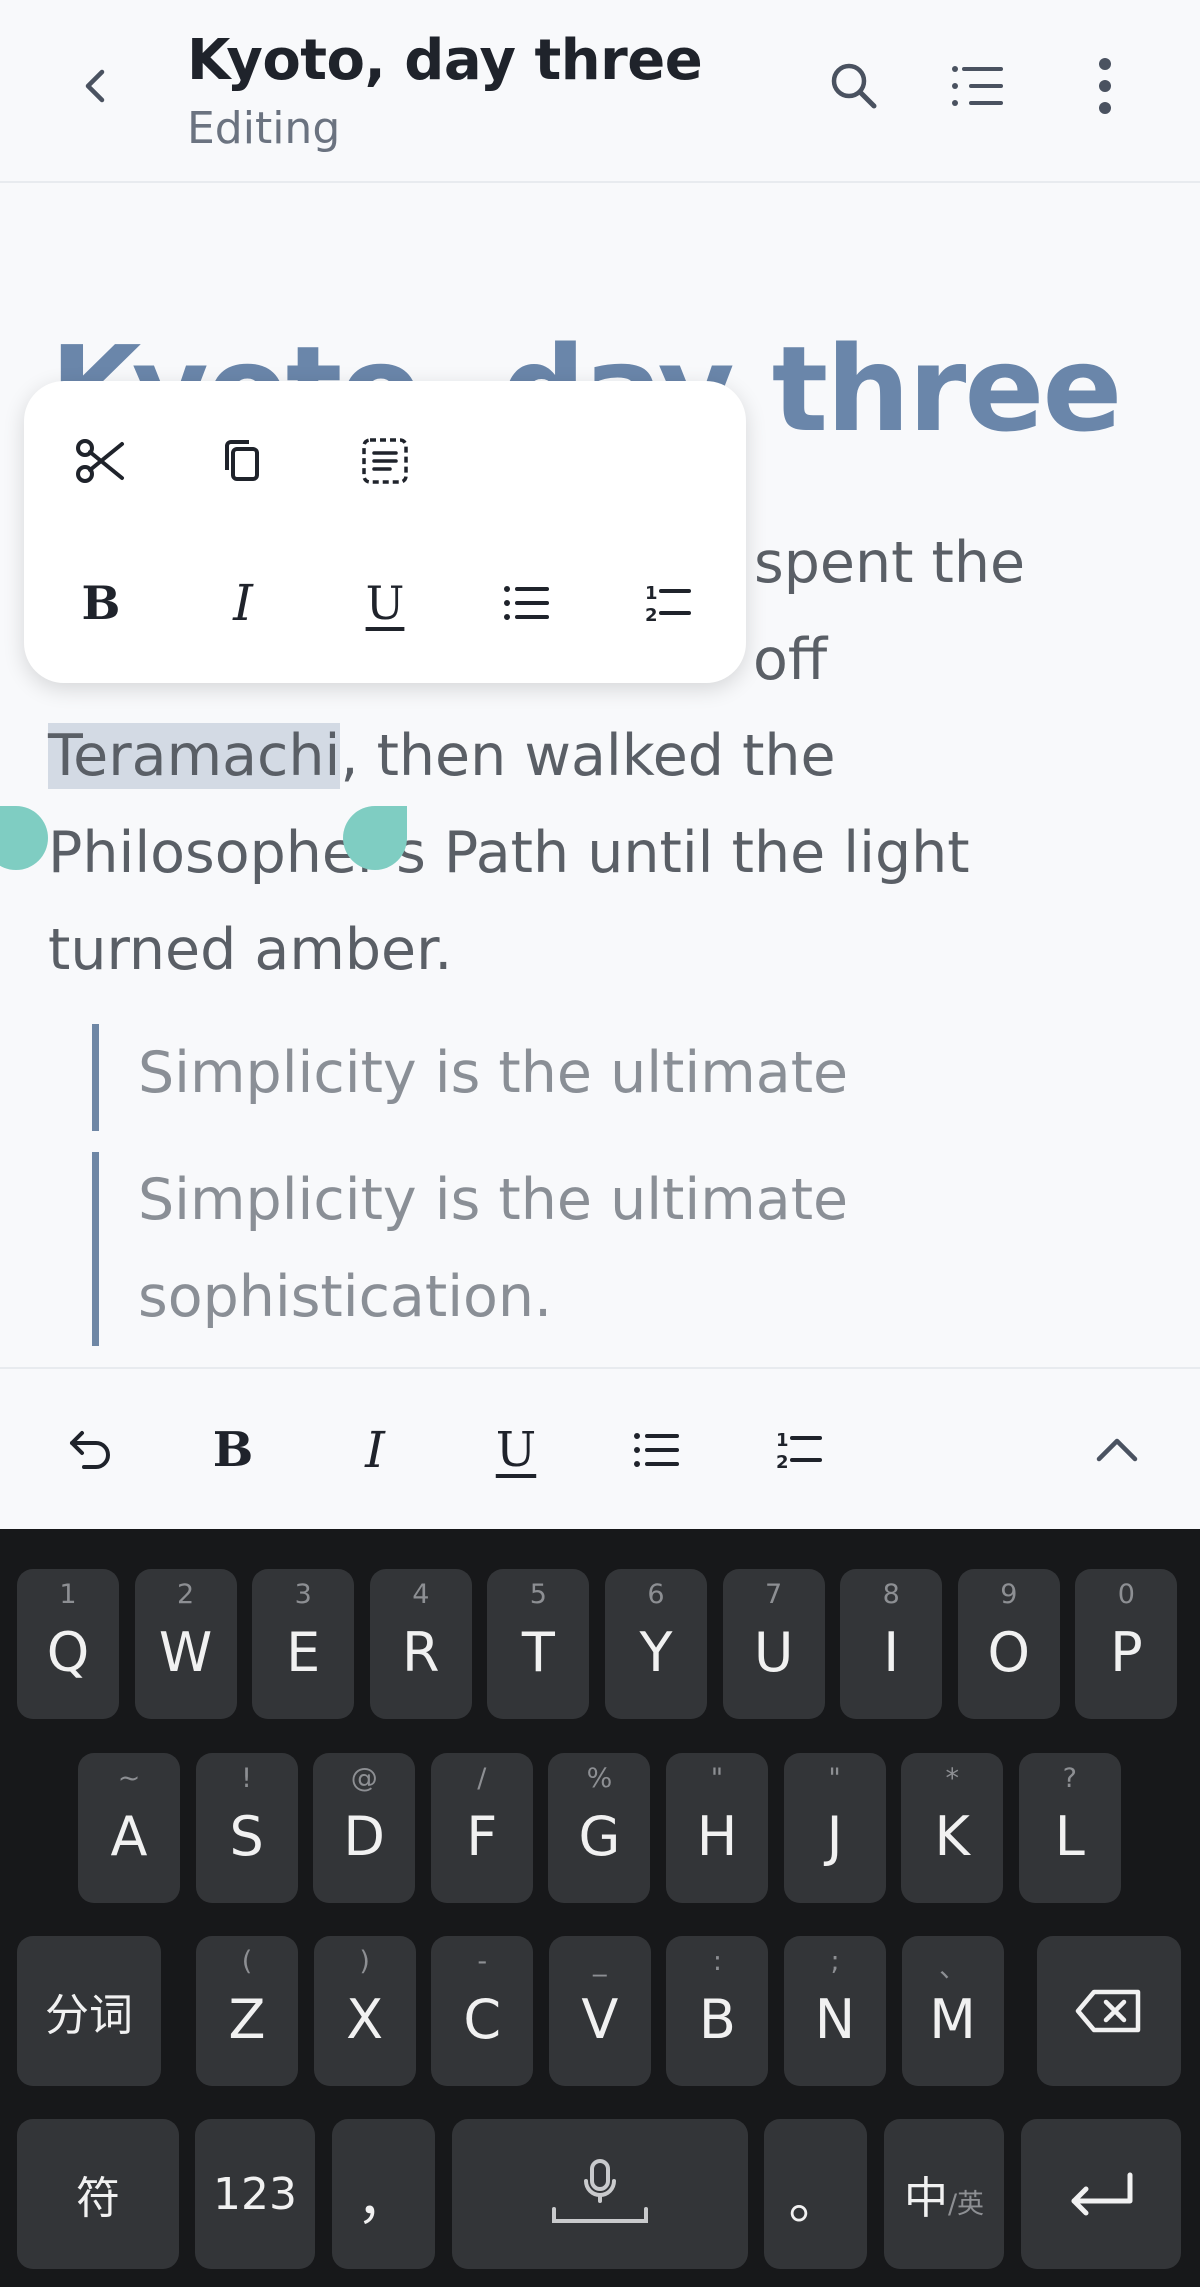  What do you see at coordinates (538, 1644) in the screenshot?
I see `key-t: 5T` at bounding box center [538, 1644].